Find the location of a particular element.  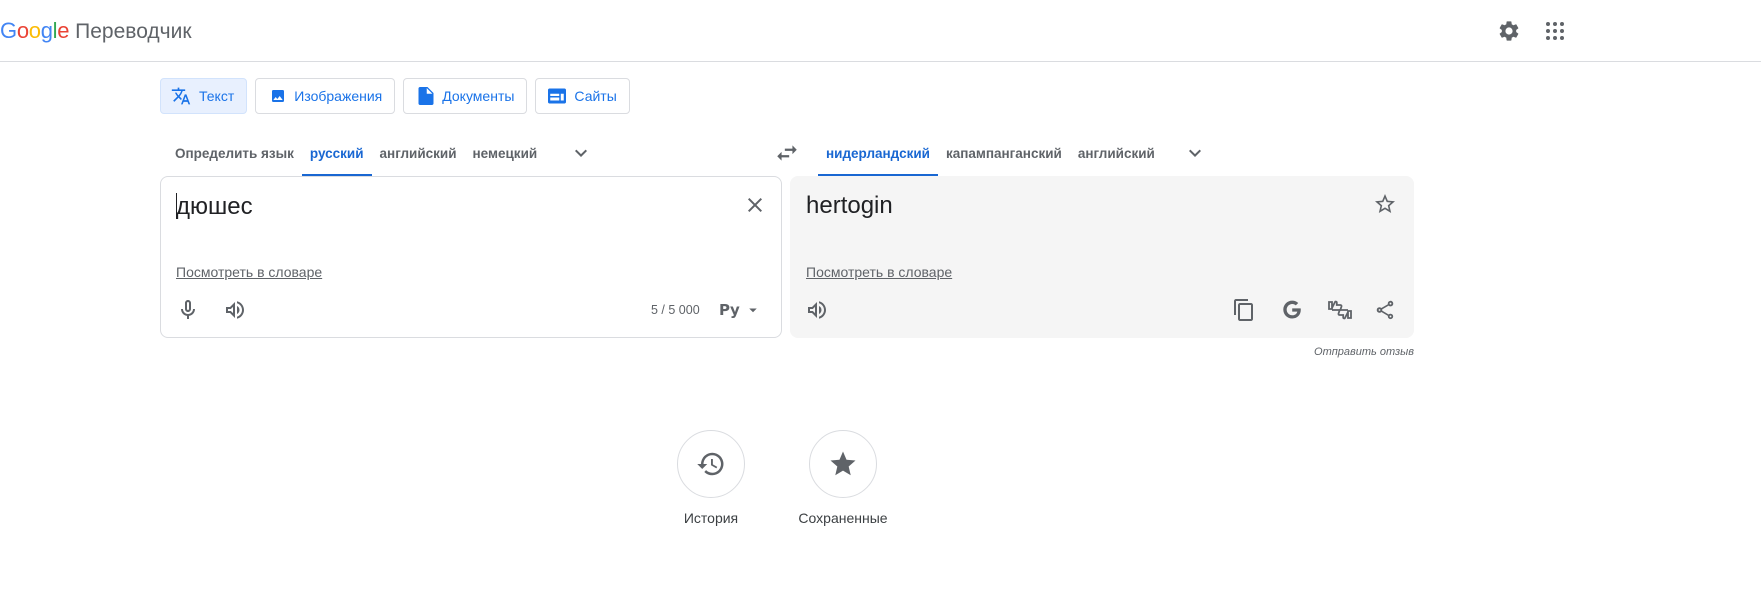

google-g-icon is located at coordinates (1292, 309).